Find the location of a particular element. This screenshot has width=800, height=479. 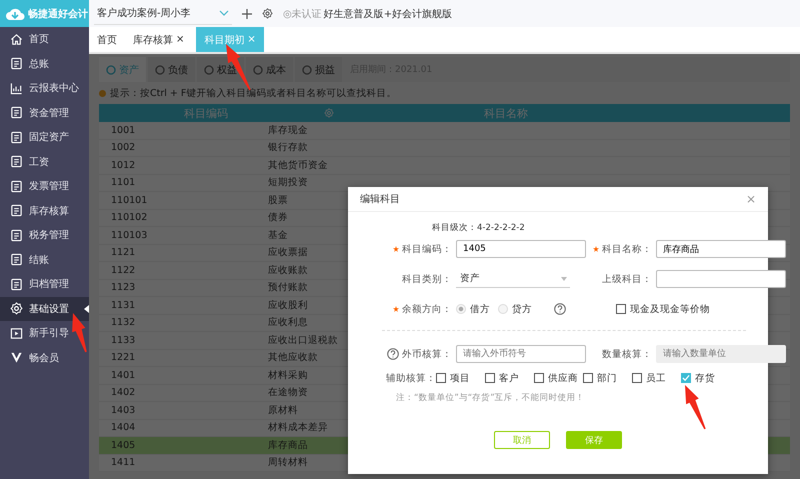

table-cell-text: 预付账款 is located at coordinates (287, 287).